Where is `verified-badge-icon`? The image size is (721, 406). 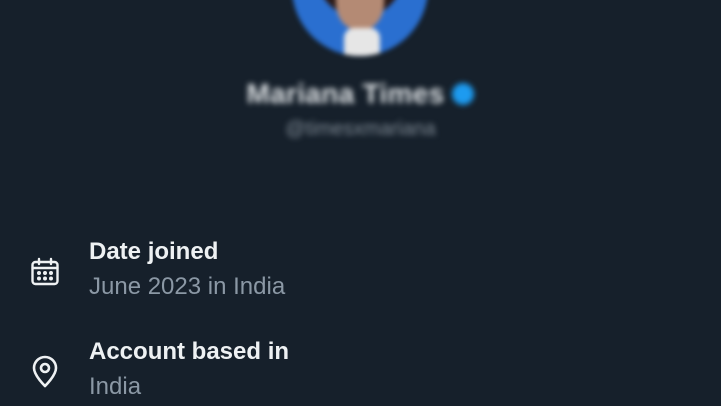
verified-badge-icon is located at coordinates (463, 94).